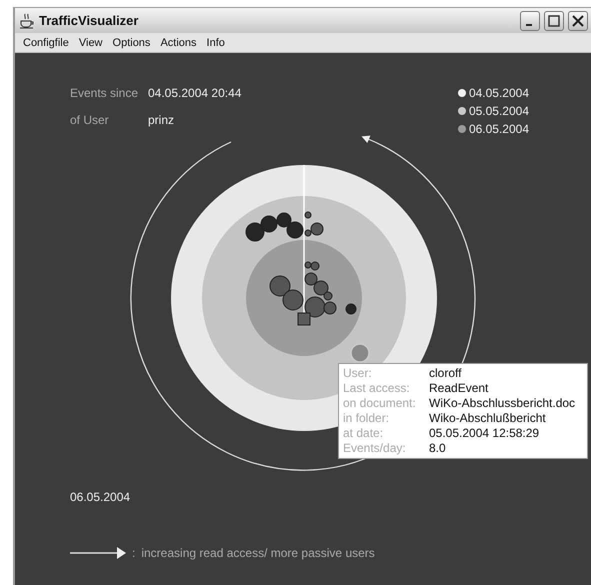 This screenshot has height=585, width=591. I want to click on user-label: of User, so click(90, 121).